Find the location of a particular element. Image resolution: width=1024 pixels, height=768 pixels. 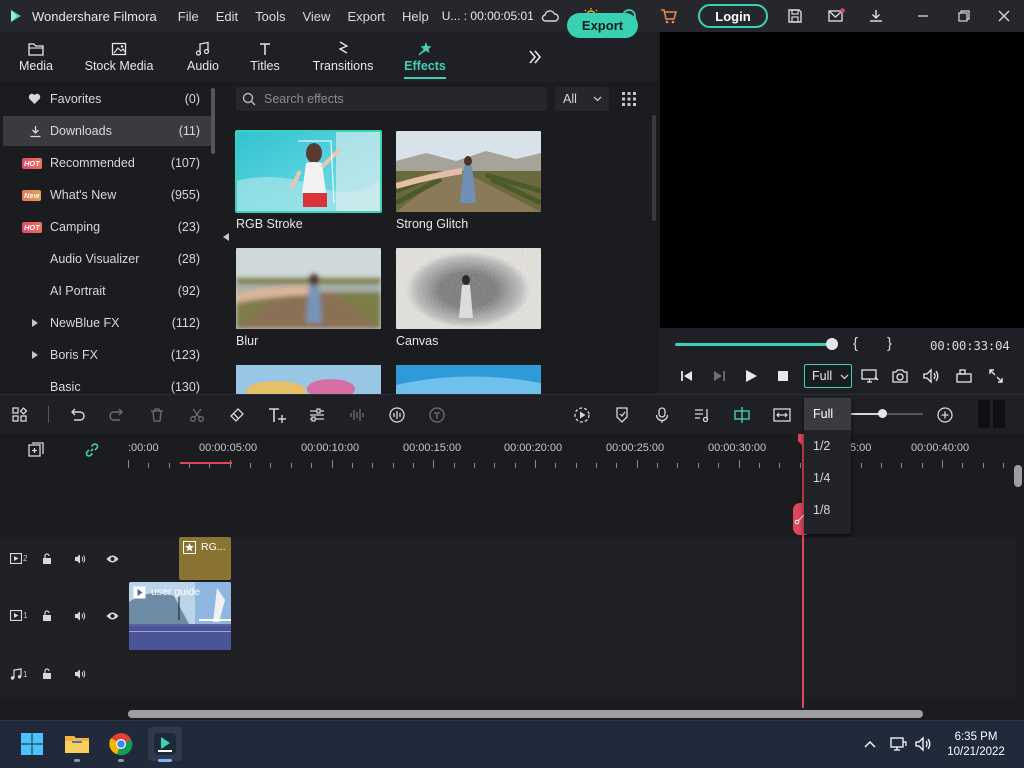

snap-icon is located at coordinates (742, 415).